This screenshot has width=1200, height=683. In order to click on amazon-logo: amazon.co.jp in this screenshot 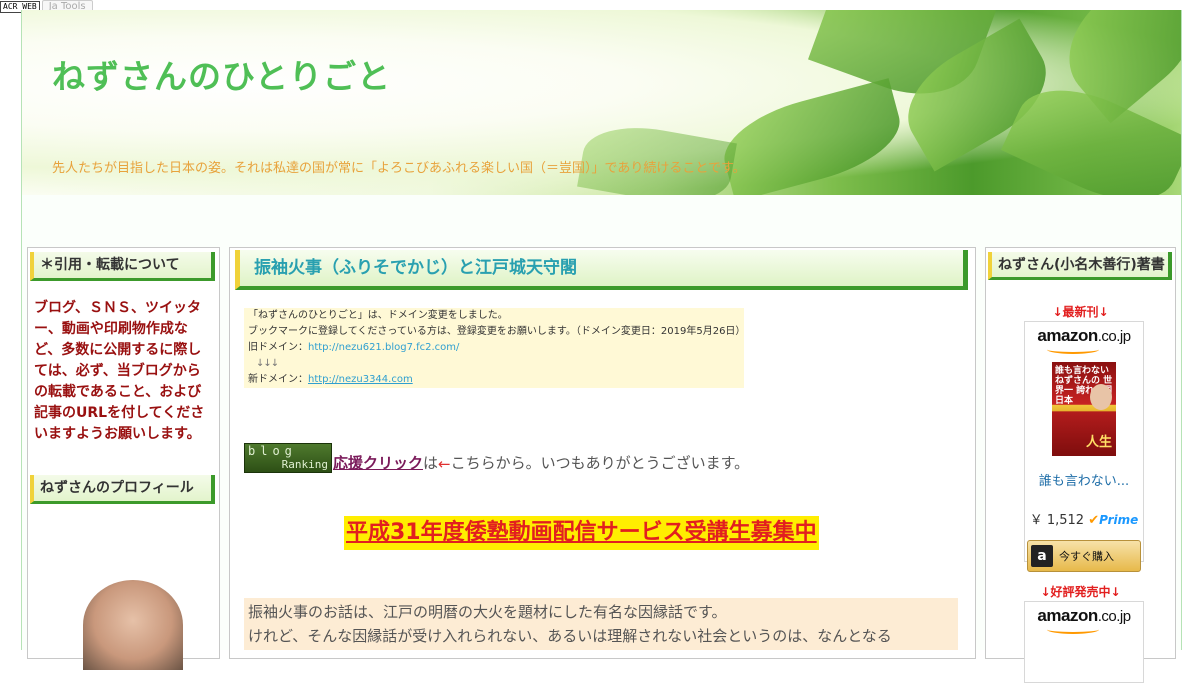, I will do `click(1084, 334)`.